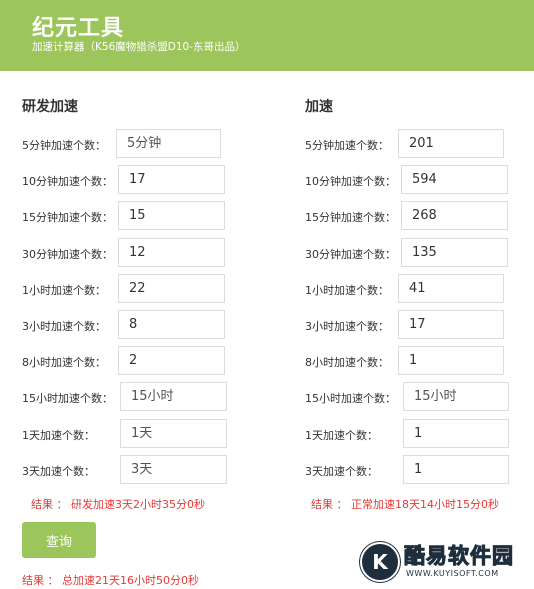 The image size is (534, 589). I want to click on right-row-label: 3天加速个数：, so click(341, 471).